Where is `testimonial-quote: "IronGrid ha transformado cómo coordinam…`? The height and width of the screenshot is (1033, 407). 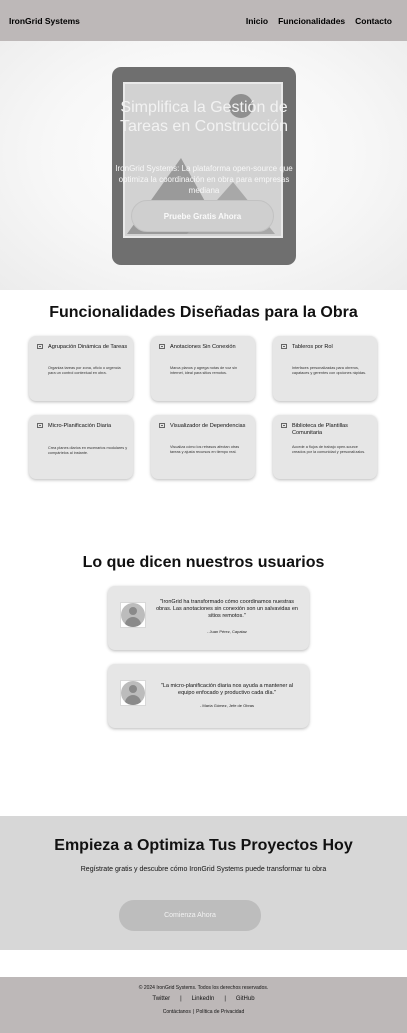 testimonial-quote: "IronGrid ha transformado cómo coordinam… is located at coordinates (227, 609).